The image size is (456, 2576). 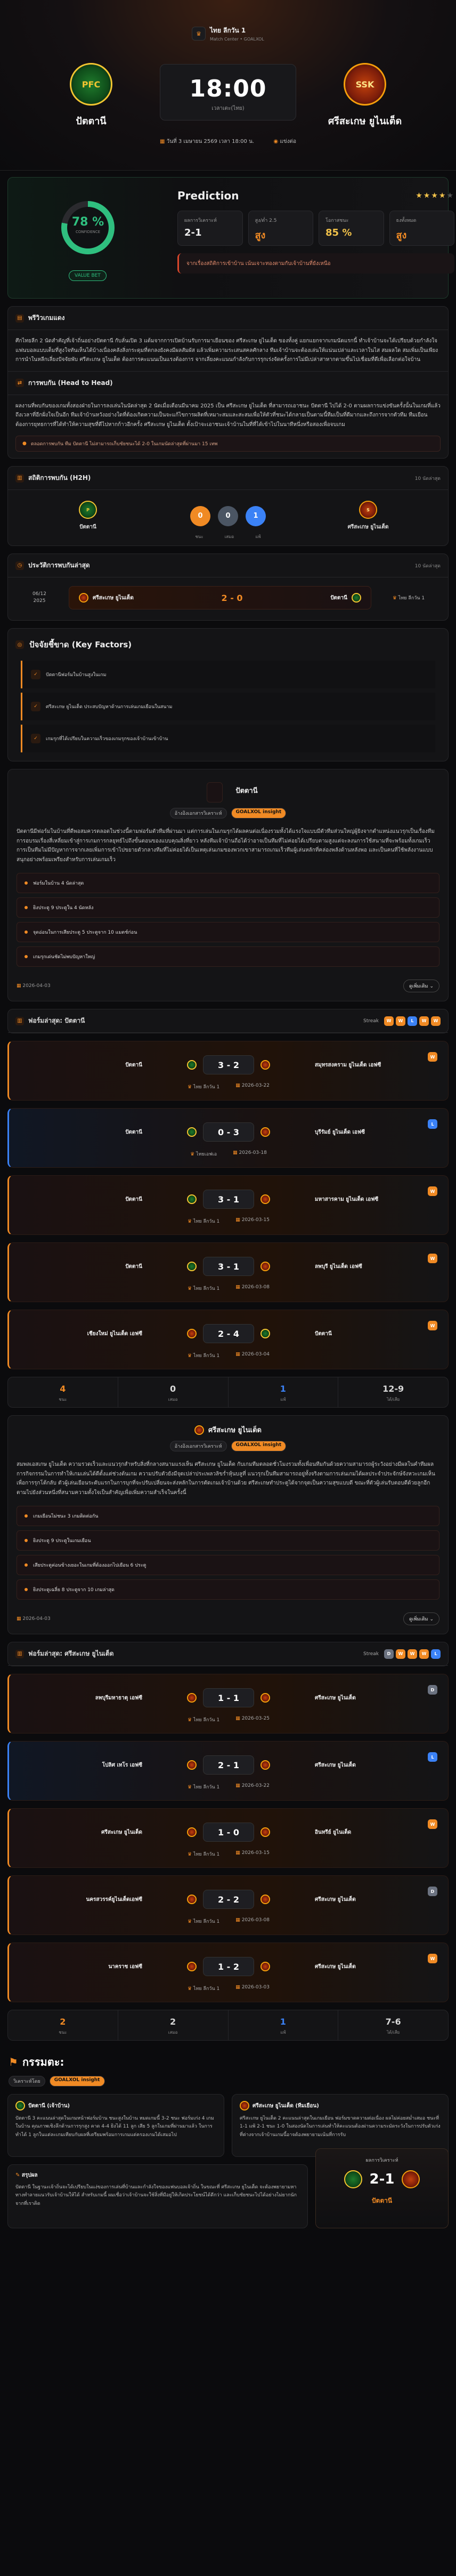 What do you see at coordinates (19, 566) in the screenshot?
I see `history-icon: ◷` at bounding box center [19, 566].